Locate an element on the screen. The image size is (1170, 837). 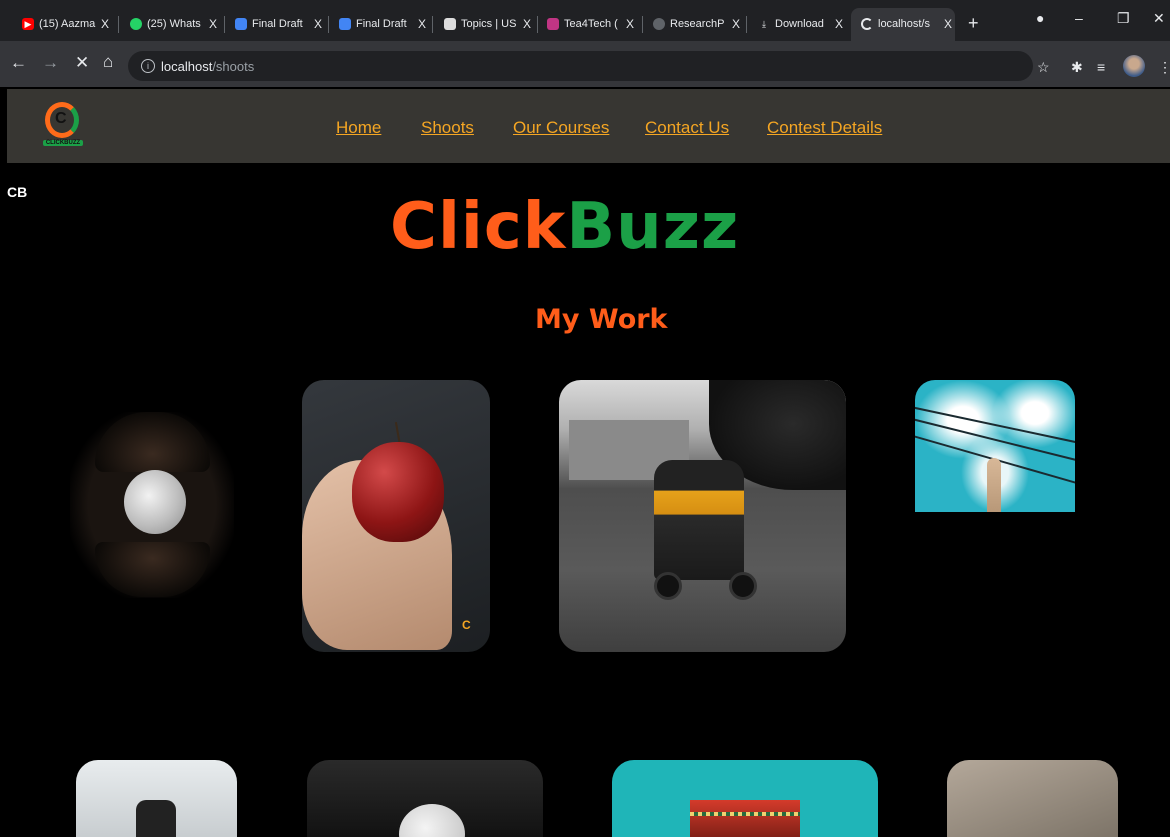
photo-auto-rickshaw is located at coordinates (702, 516).